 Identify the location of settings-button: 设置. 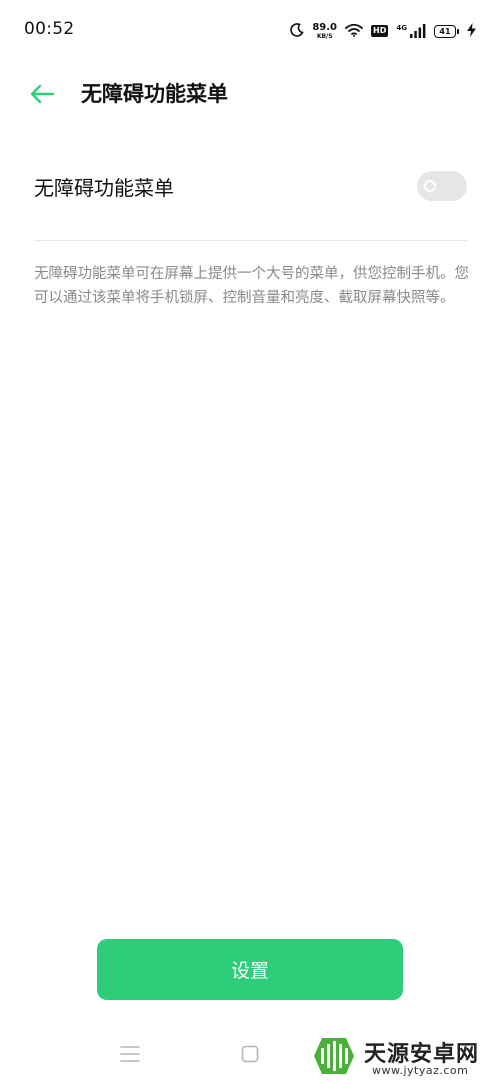
(250, 969).